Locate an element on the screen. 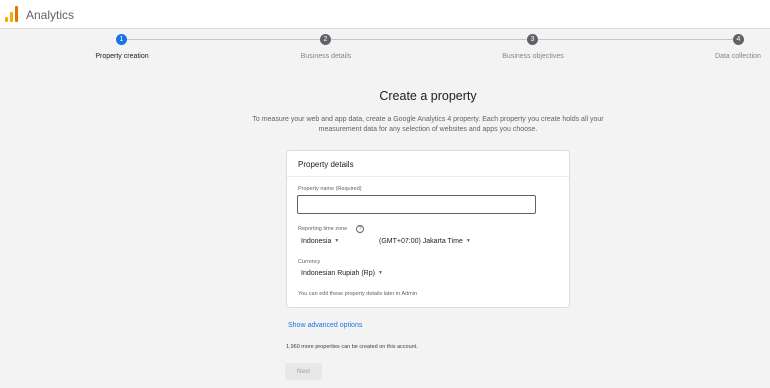 The height and width of the screenshot is (388, 770). step-3-label: Business objectives is located at coordinates (533, 56).